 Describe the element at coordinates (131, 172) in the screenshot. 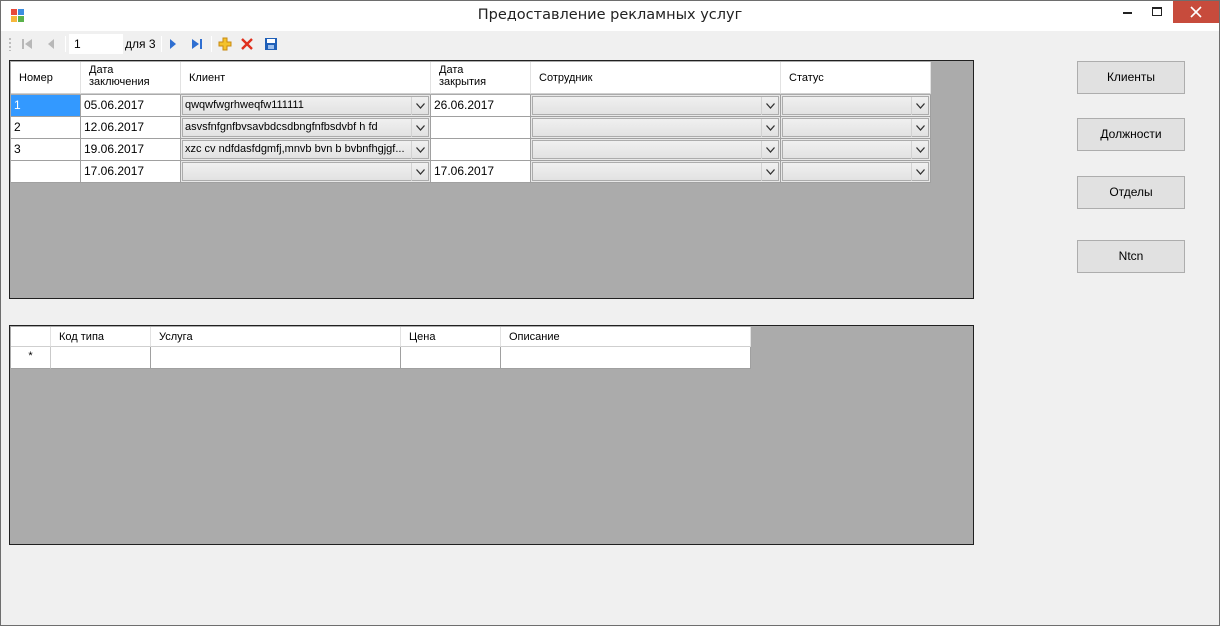

I see `cell-date-start: 17.06.2017` at that location.